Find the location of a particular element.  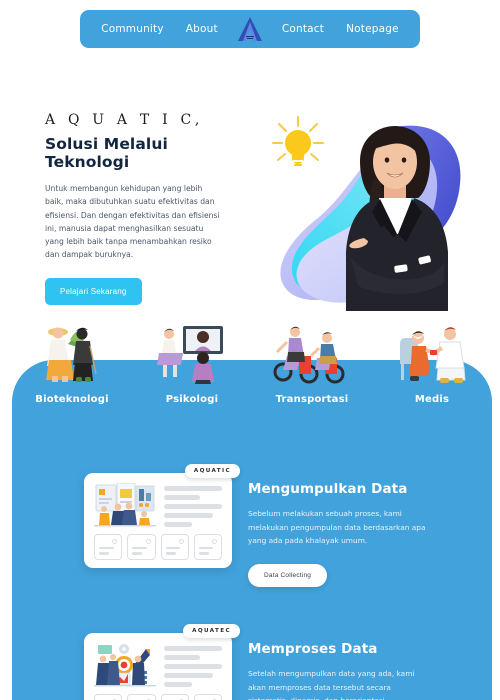

category-psikologi: Psikologi is located at coordinates (192, 355).